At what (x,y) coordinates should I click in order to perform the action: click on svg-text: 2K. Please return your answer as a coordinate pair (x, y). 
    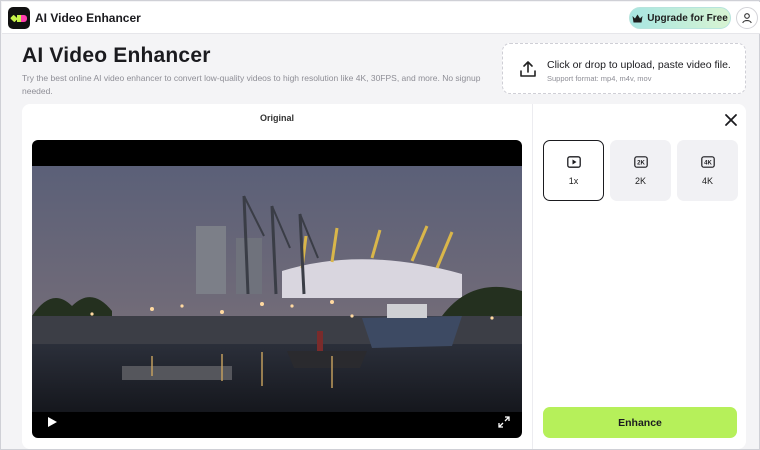
    Looking at the image, I should click on (641, 163).